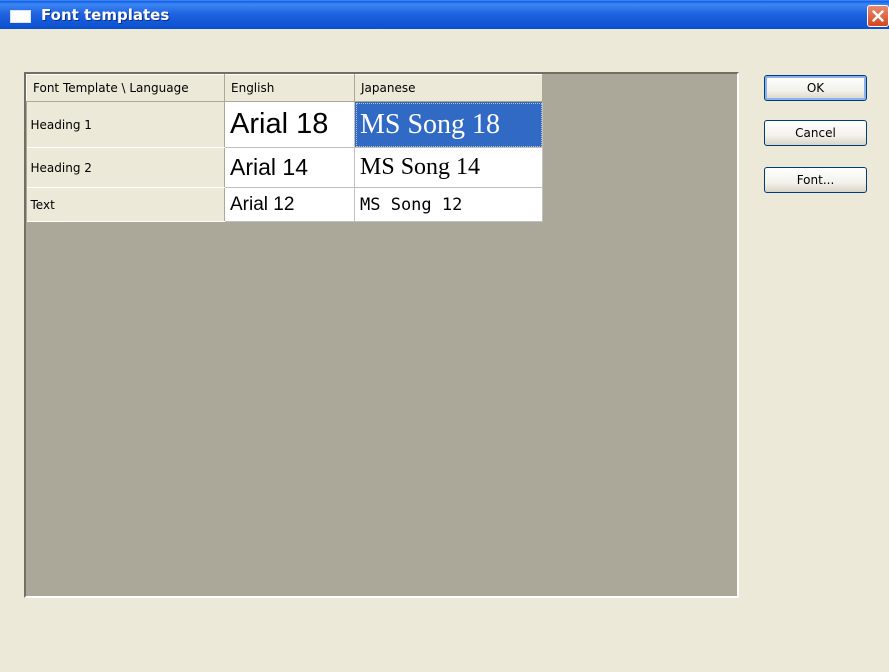  What do you see at coordinates (125, 167) in the screenshot?
I see `row-header-heading-2: Heading 2` at bounding box center [125, 167].